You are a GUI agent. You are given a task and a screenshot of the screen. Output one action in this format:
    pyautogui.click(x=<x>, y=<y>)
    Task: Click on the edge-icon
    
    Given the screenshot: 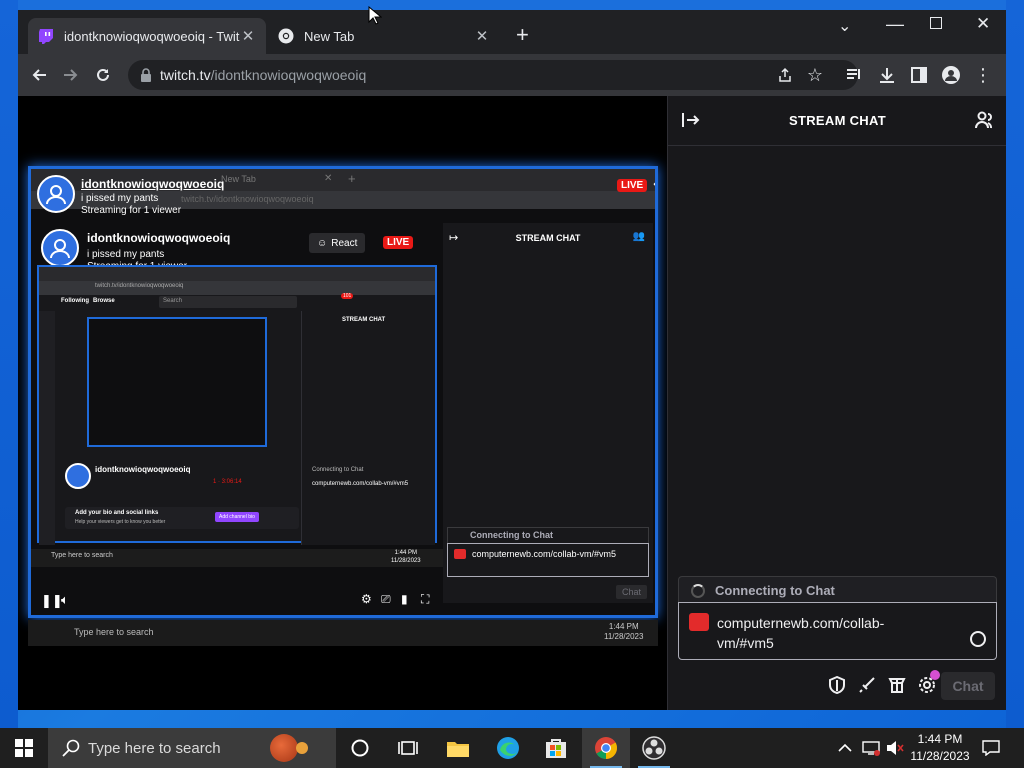 What is the action you would take?
    pyautogui.click(x=508, y=748)
    